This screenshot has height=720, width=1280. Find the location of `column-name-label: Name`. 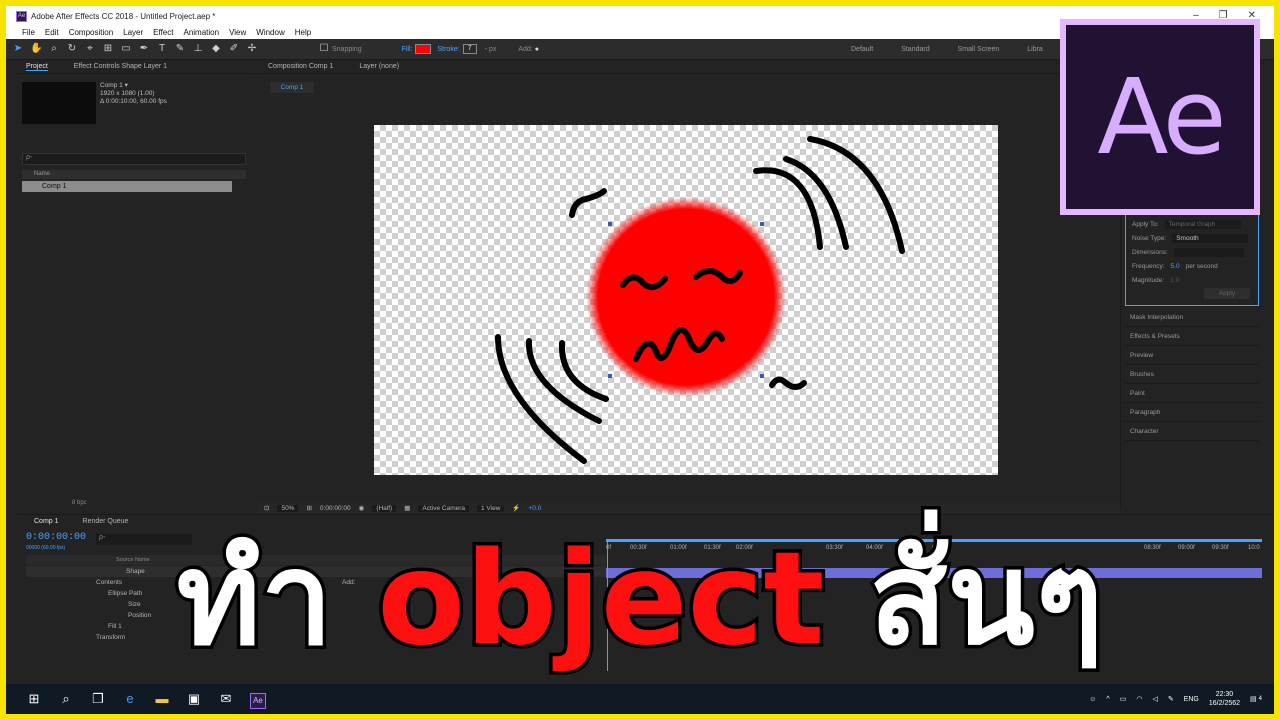

column-name-label: Name is located at coordinates (42, 174).